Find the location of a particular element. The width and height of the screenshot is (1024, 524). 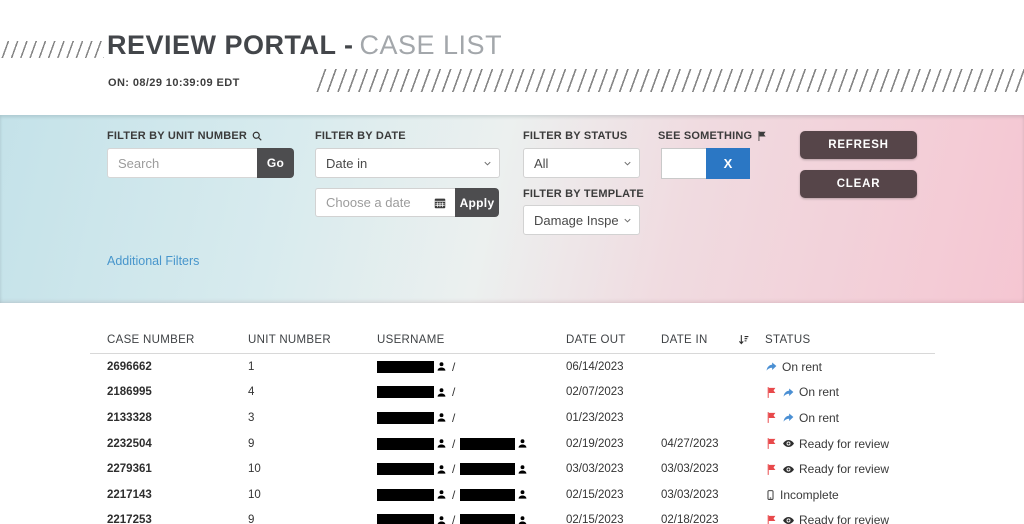

refresh-button: REFRESH is located at coordinates (858, 145).